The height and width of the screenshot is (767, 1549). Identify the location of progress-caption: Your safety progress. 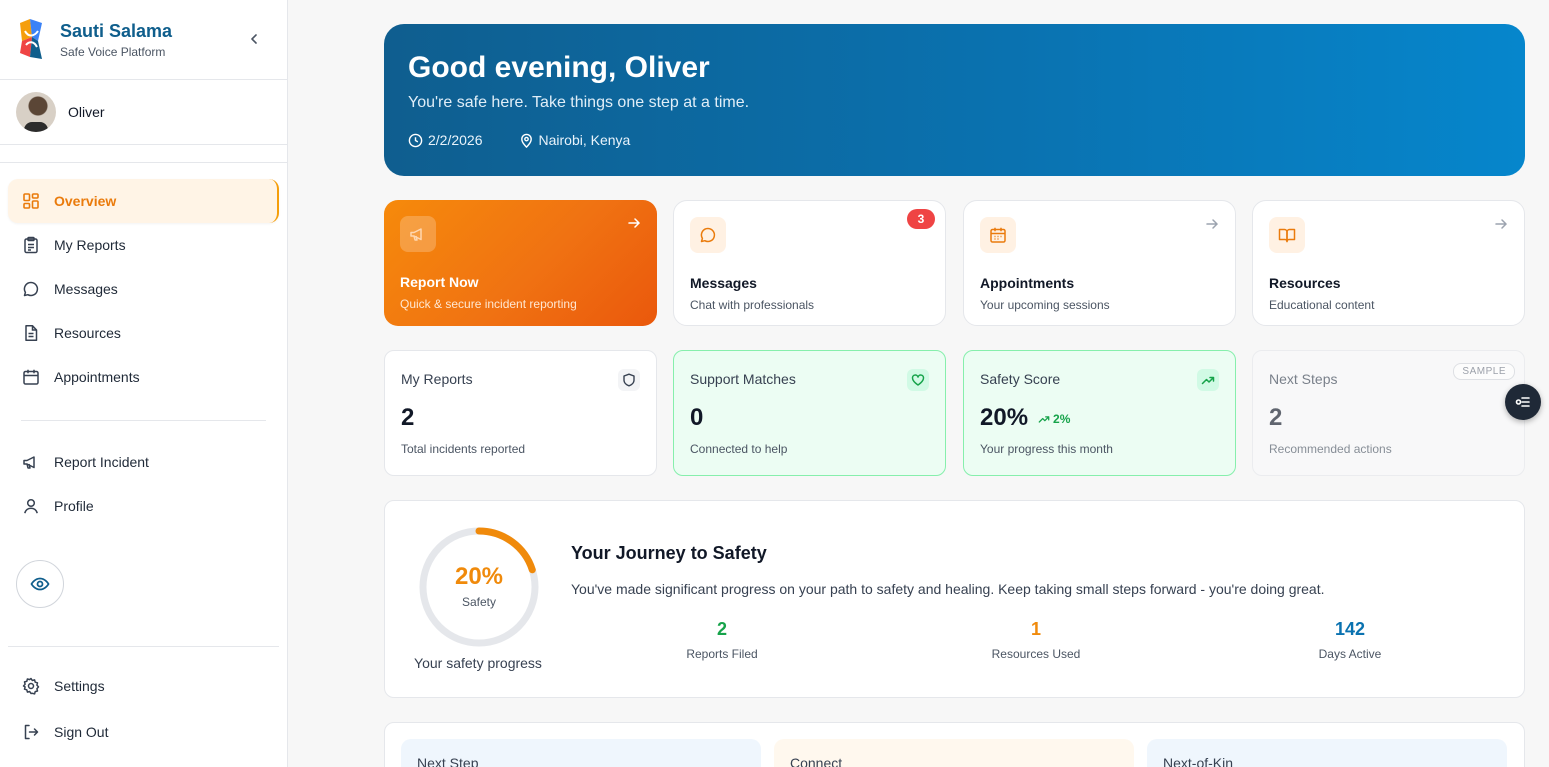
(478, 663).